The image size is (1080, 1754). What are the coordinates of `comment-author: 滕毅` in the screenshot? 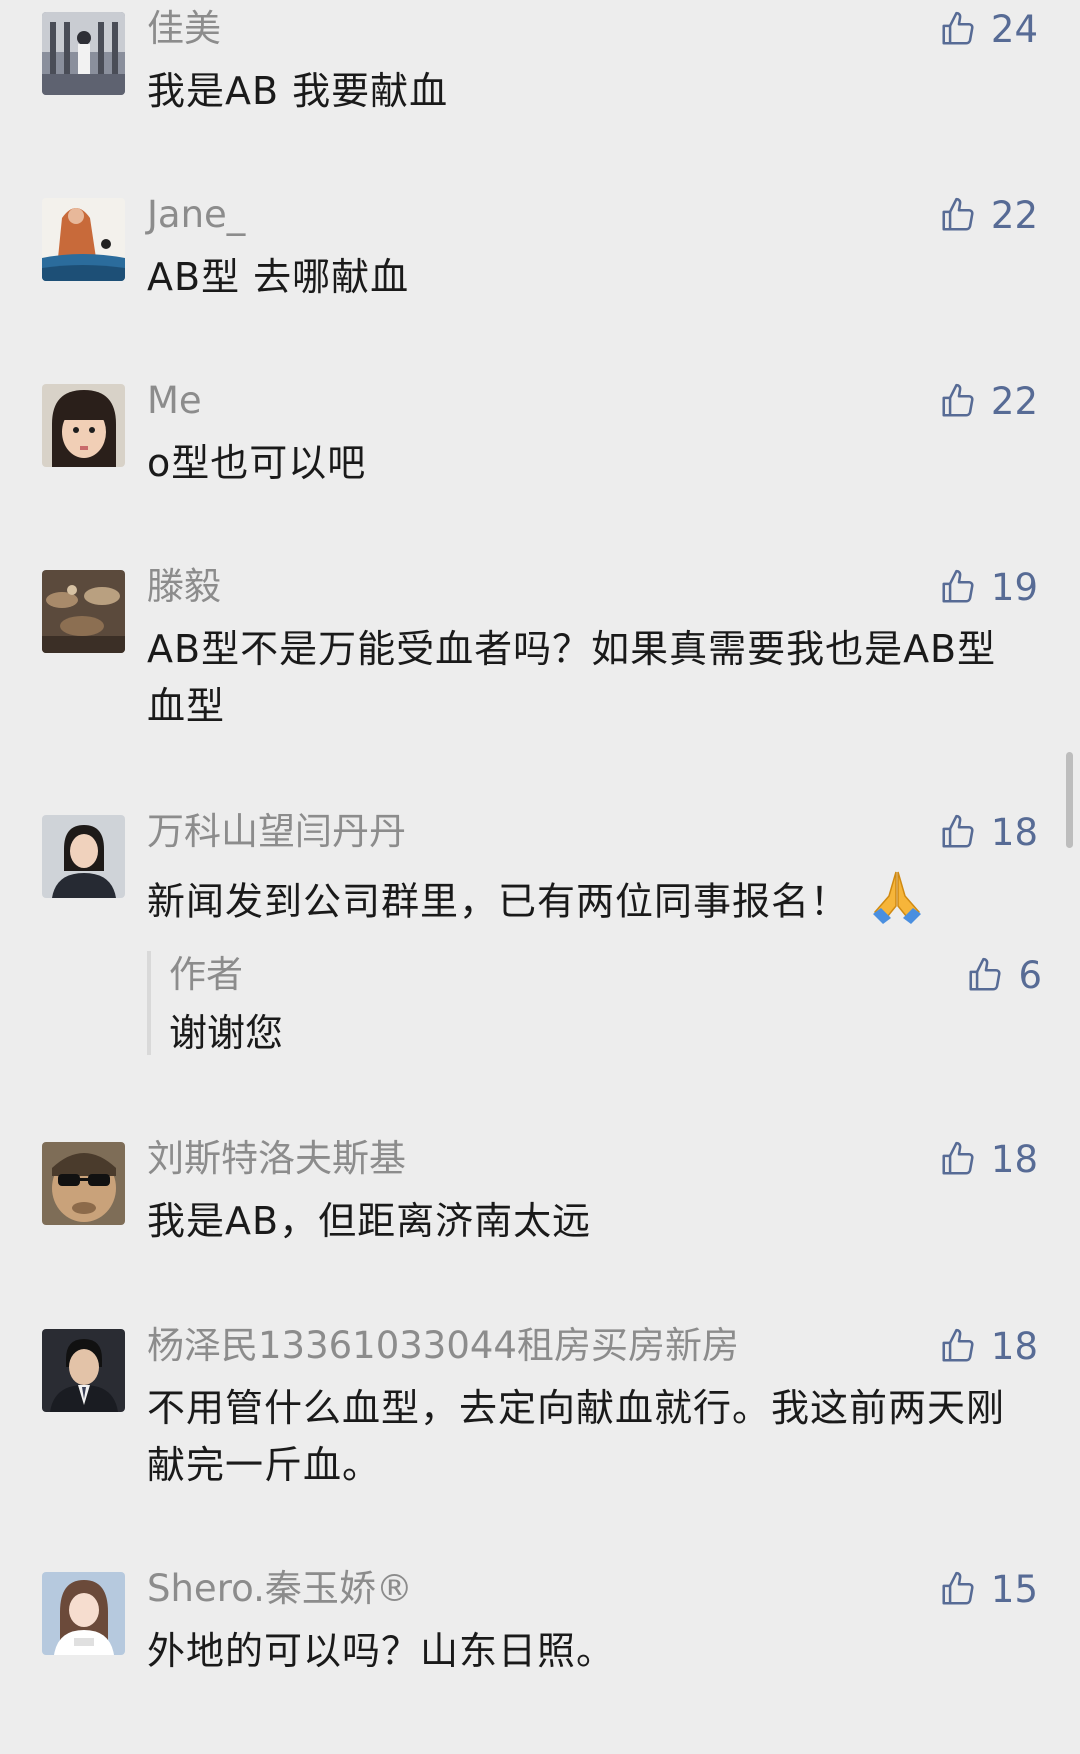 It's located at (184, 586).